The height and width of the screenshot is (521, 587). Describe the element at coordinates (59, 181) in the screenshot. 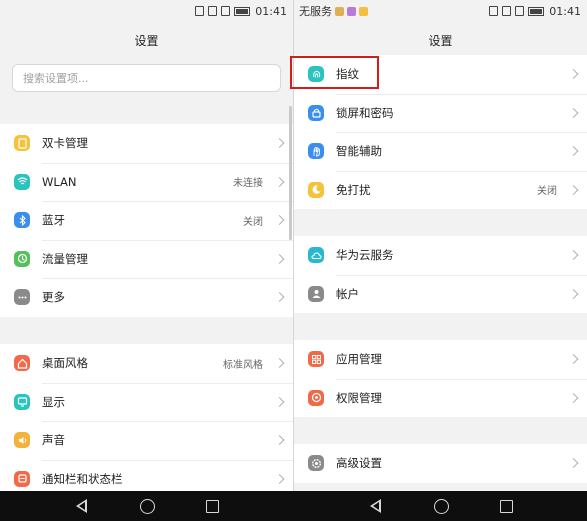

I see `settings-item-label: WLAN` at that location.